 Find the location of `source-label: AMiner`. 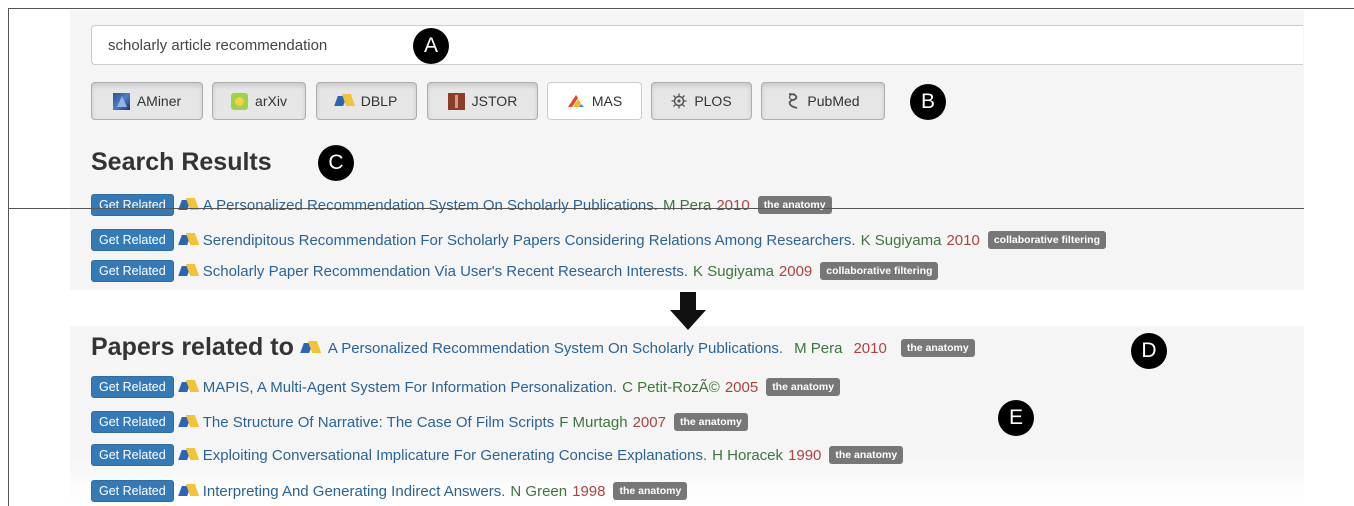

source-label: AMiner is located at coordinates (159, 101).